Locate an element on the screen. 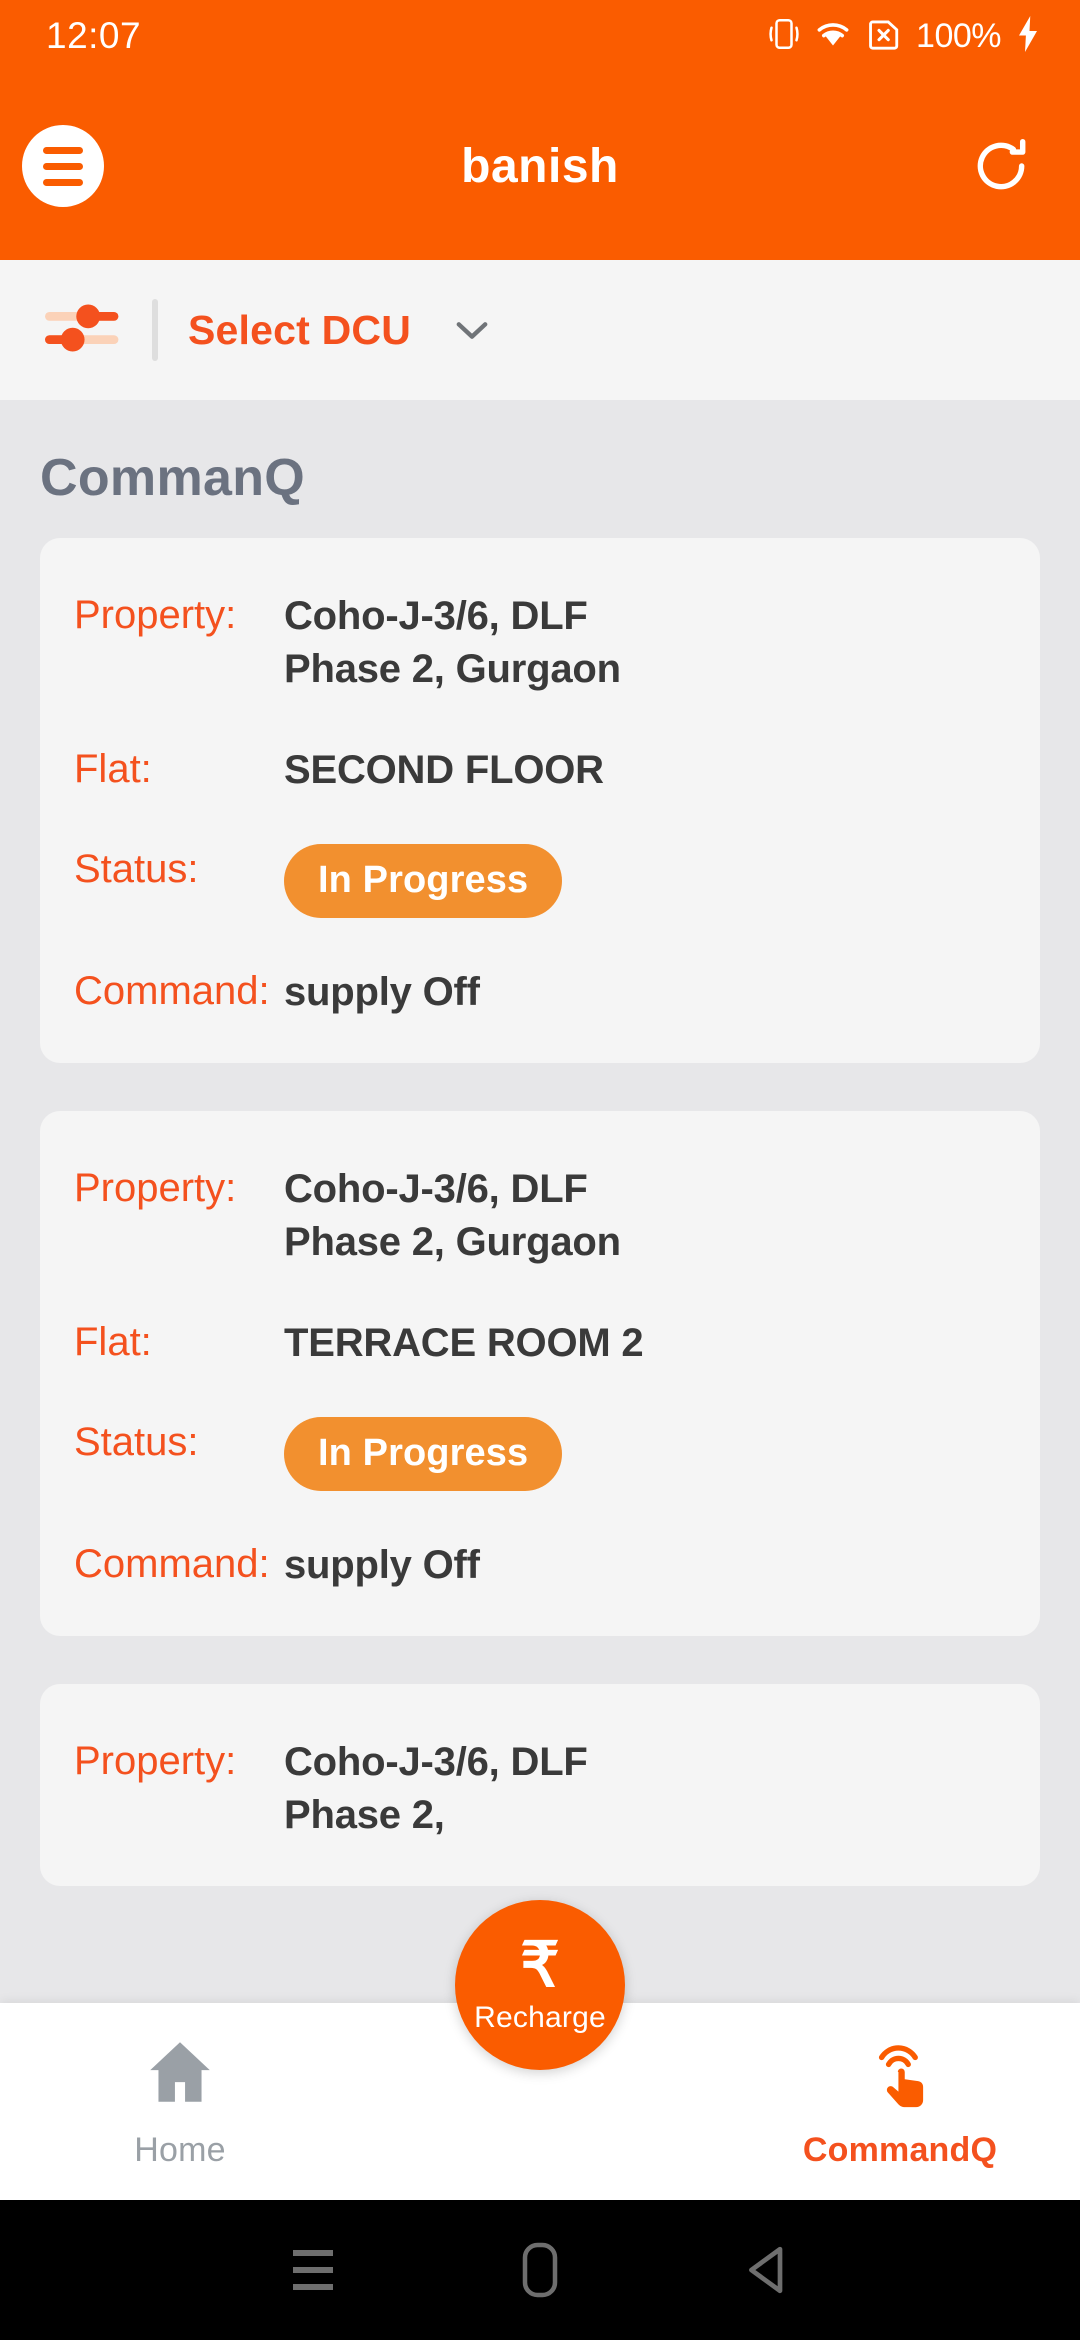 This screenshot has height=2340, width=1080. status-time: 12:07 is located at coordinates (94, 35).